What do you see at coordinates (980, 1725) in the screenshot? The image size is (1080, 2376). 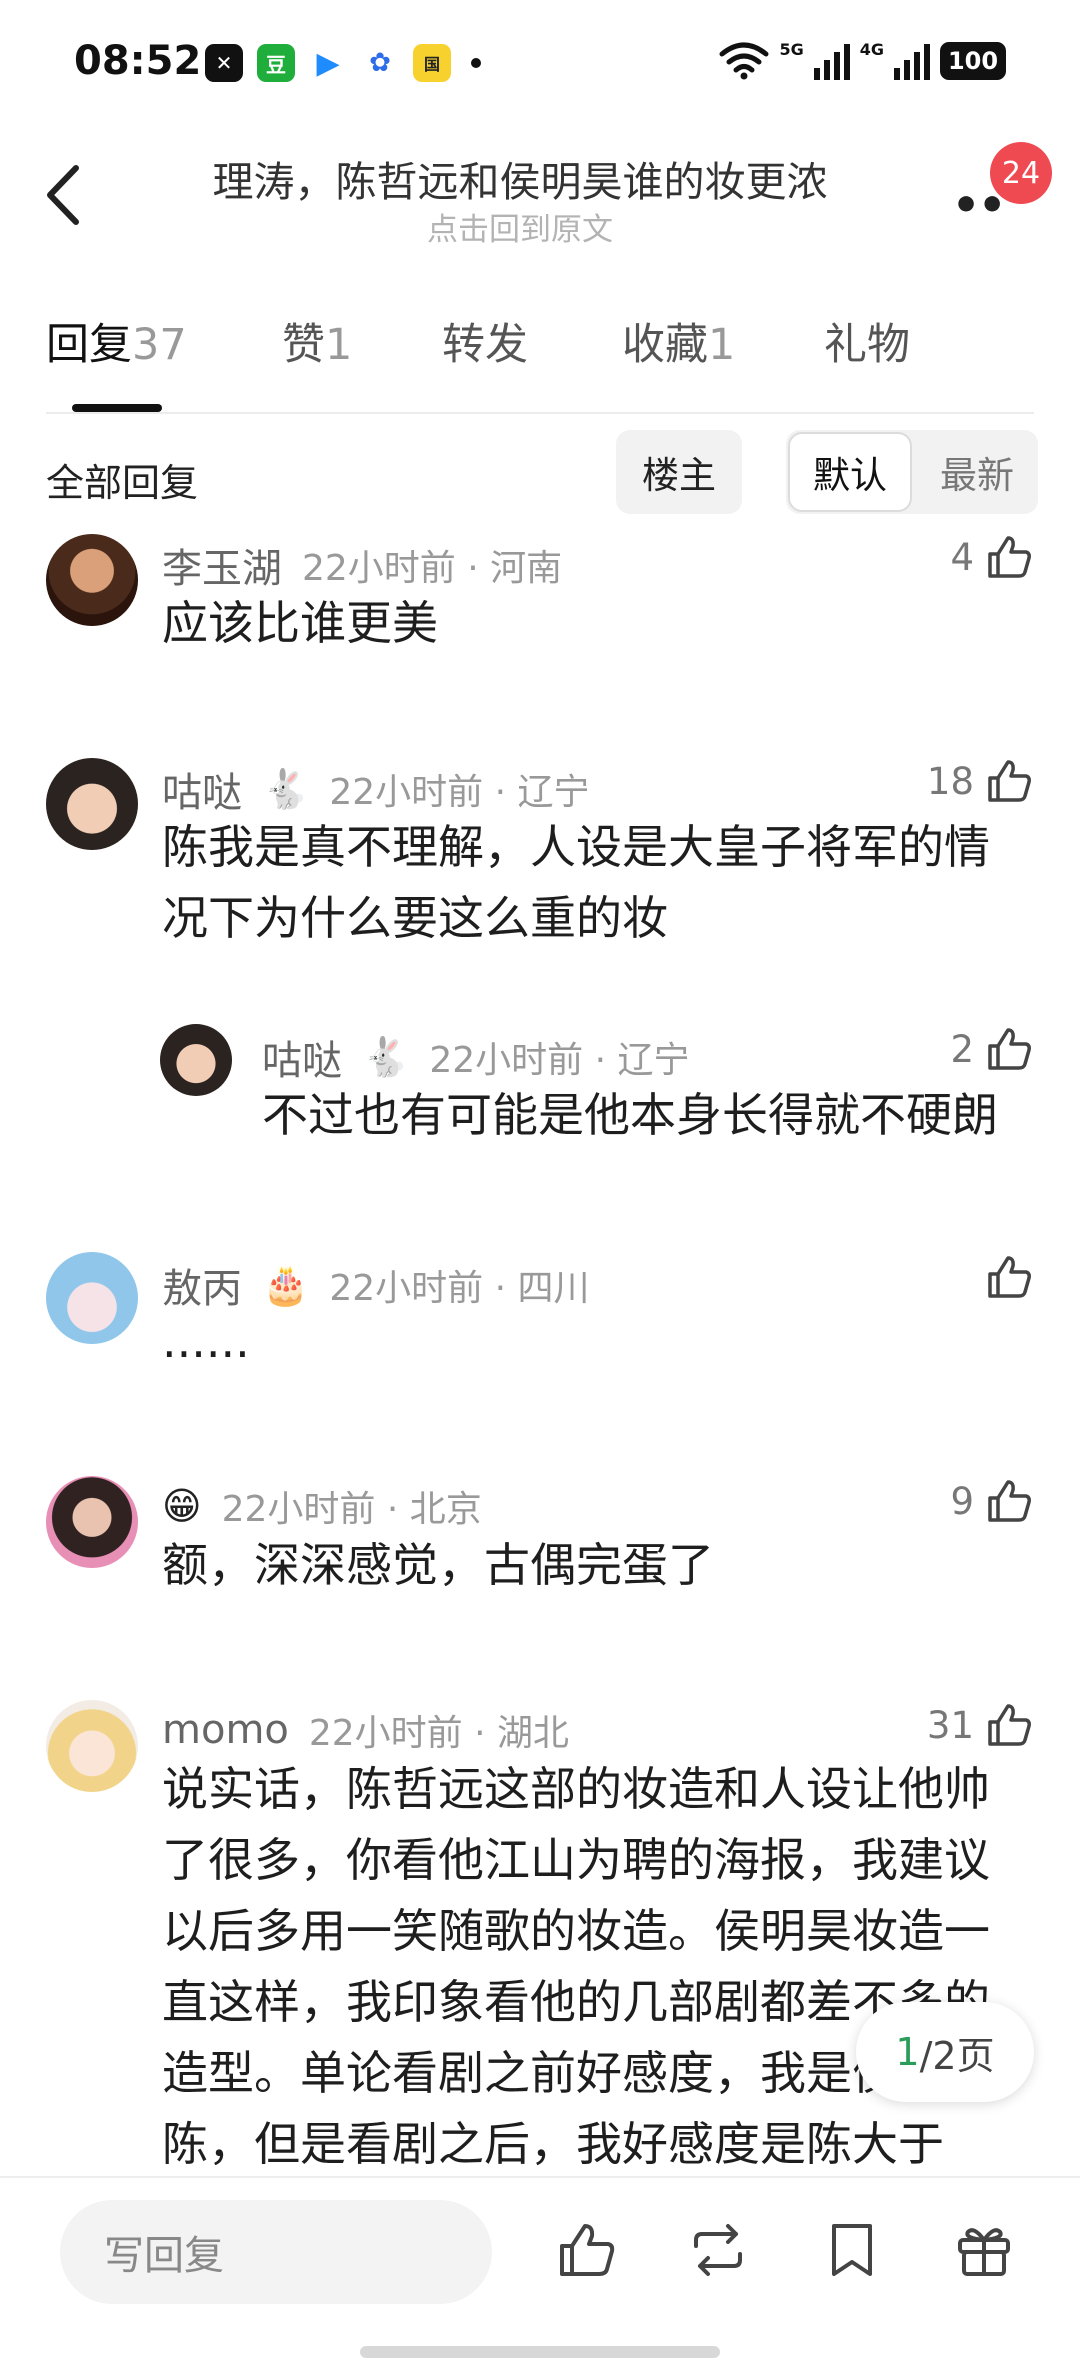 I see `like-button: 31` at bounding box center [980, 1725].